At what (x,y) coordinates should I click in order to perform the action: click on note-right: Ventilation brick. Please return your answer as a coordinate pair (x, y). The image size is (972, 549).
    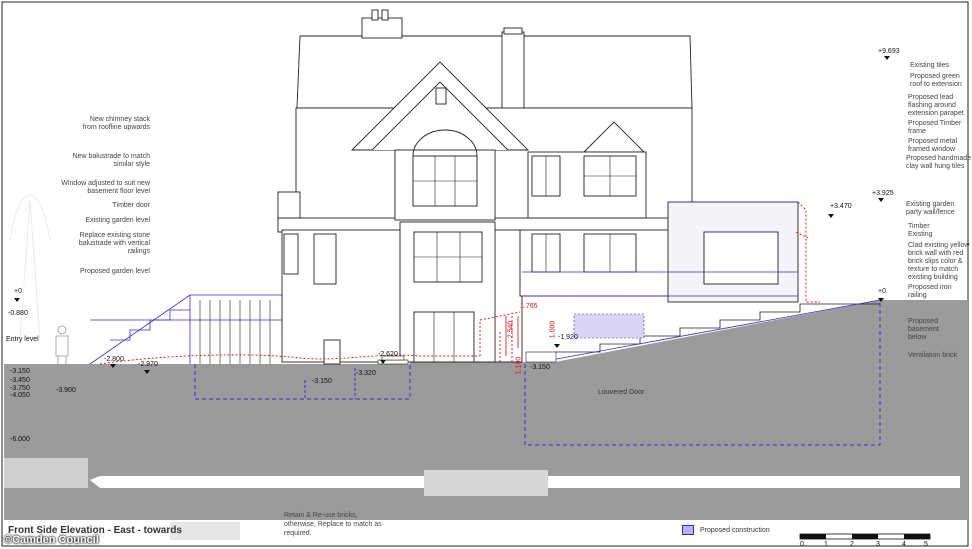
    Looking at the image, I should click on (933, 355).